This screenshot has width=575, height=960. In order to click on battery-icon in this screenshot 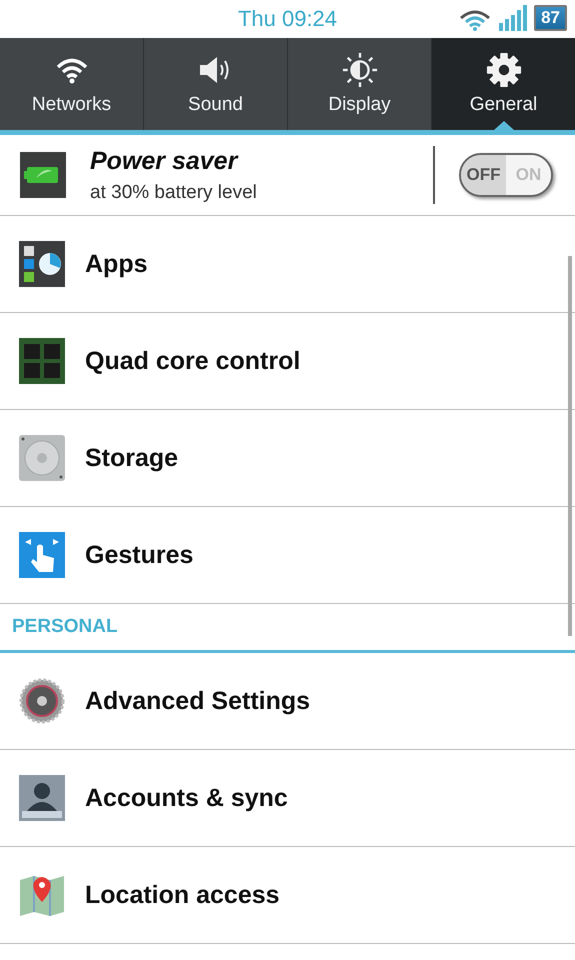, I will do `click(43, 175)`.